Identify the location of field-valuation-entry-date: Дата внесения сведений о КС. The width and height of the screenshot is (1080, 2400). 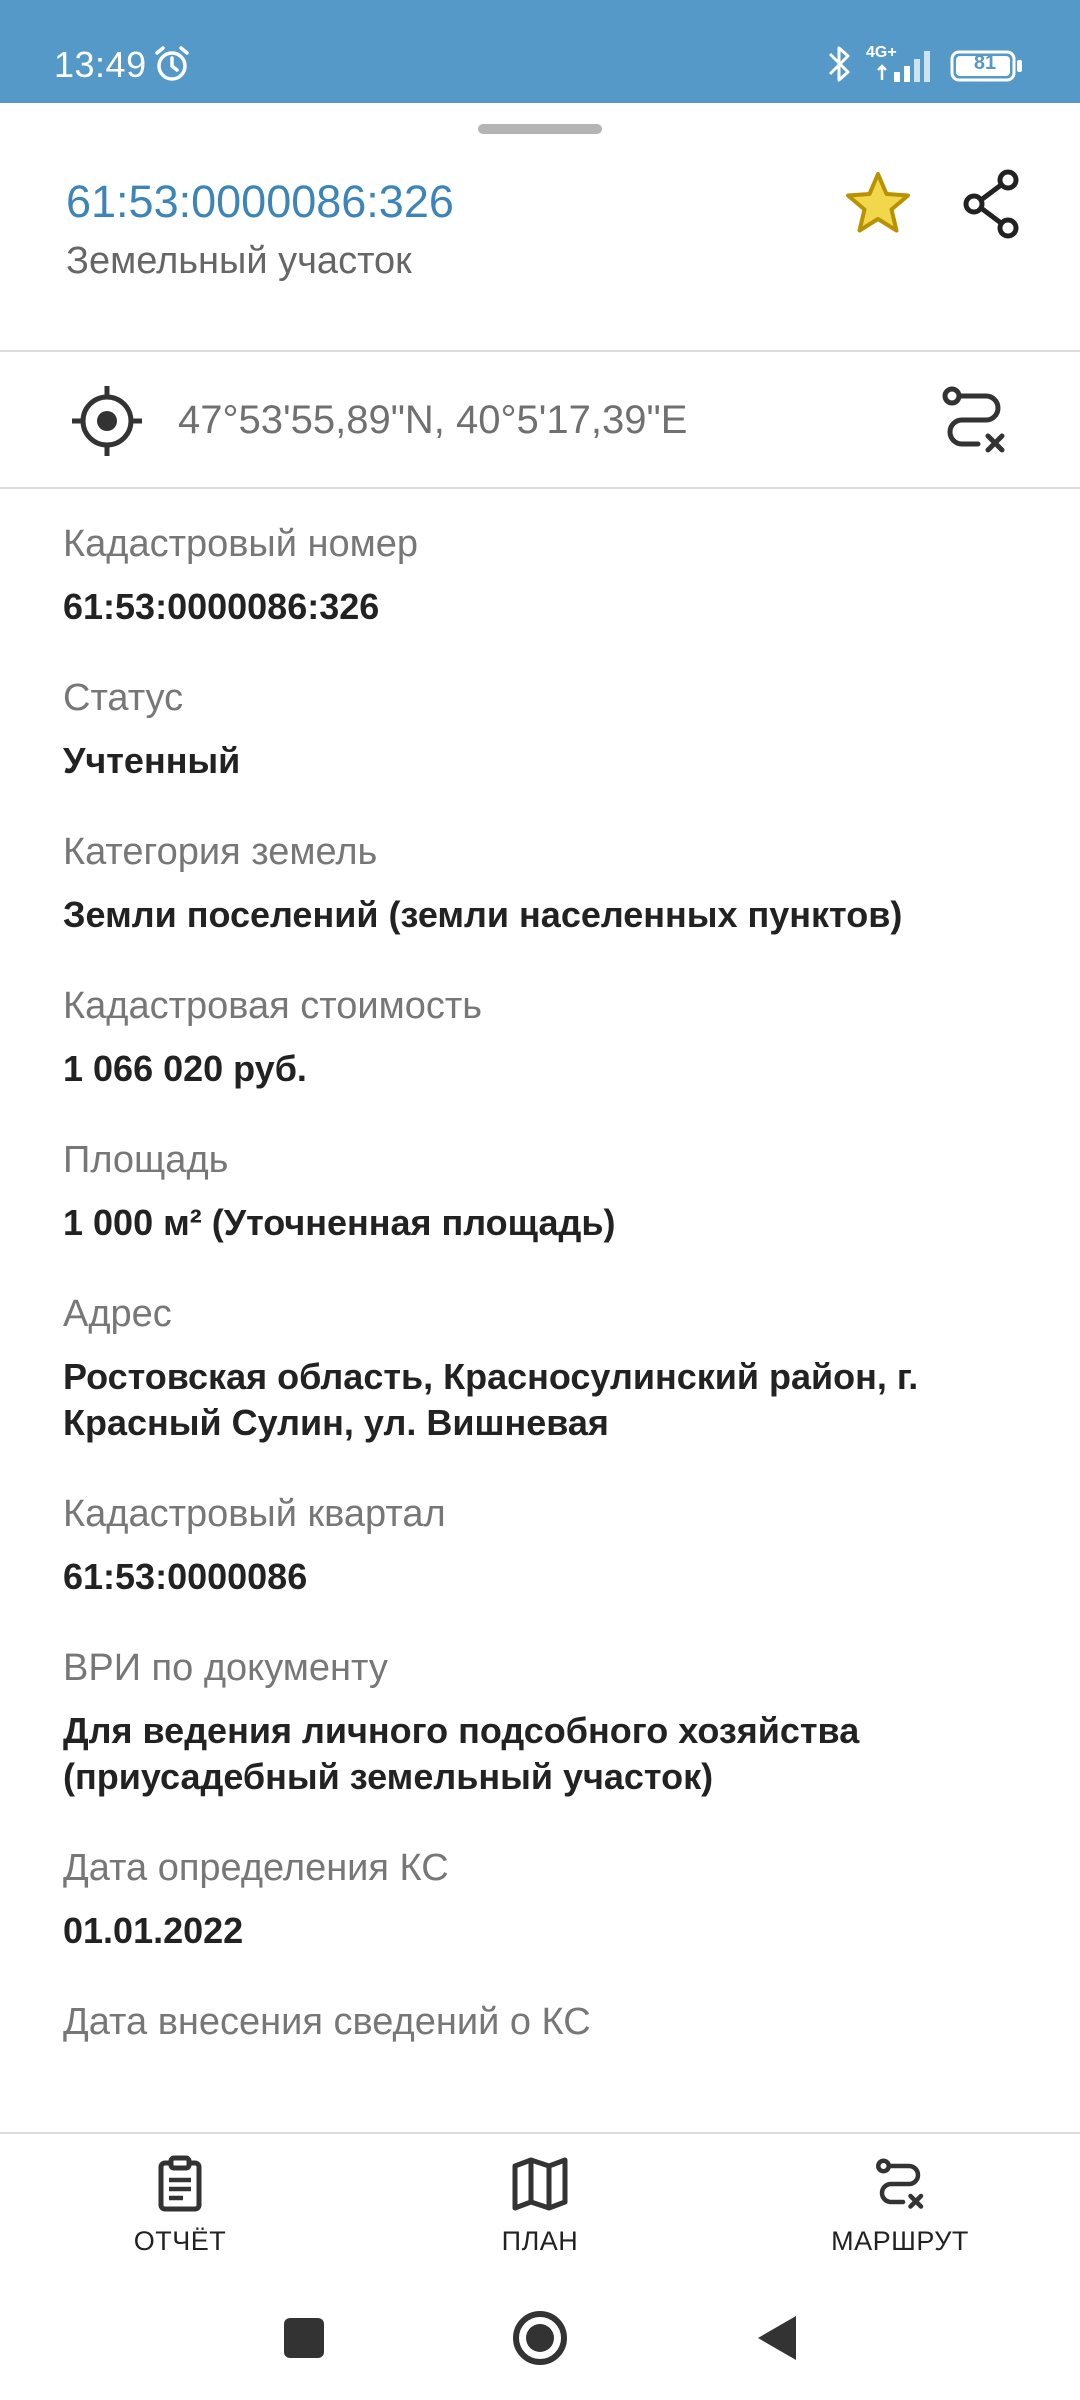
(543, 2022).